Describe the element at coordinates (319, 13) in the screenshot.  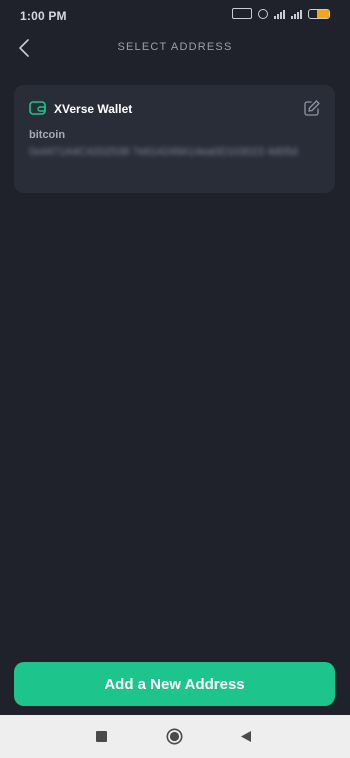
I see `battery-icon` at that location.